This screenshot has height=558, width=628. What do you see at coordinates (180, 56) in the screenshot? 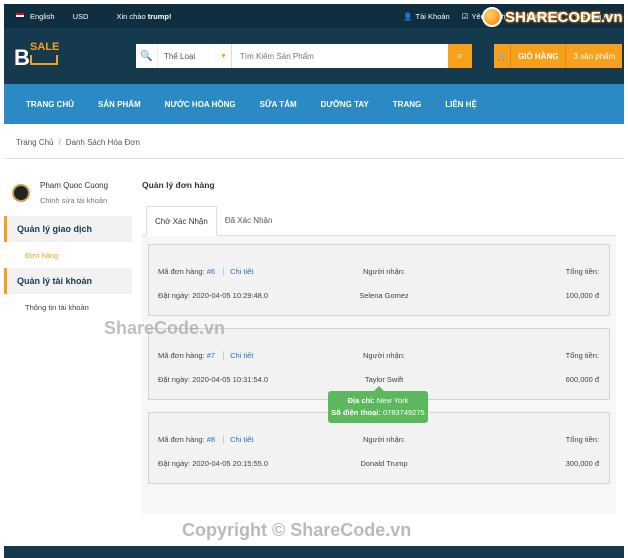
I see `category-select-value: Thể Loại` at bounding box center [180, 56].